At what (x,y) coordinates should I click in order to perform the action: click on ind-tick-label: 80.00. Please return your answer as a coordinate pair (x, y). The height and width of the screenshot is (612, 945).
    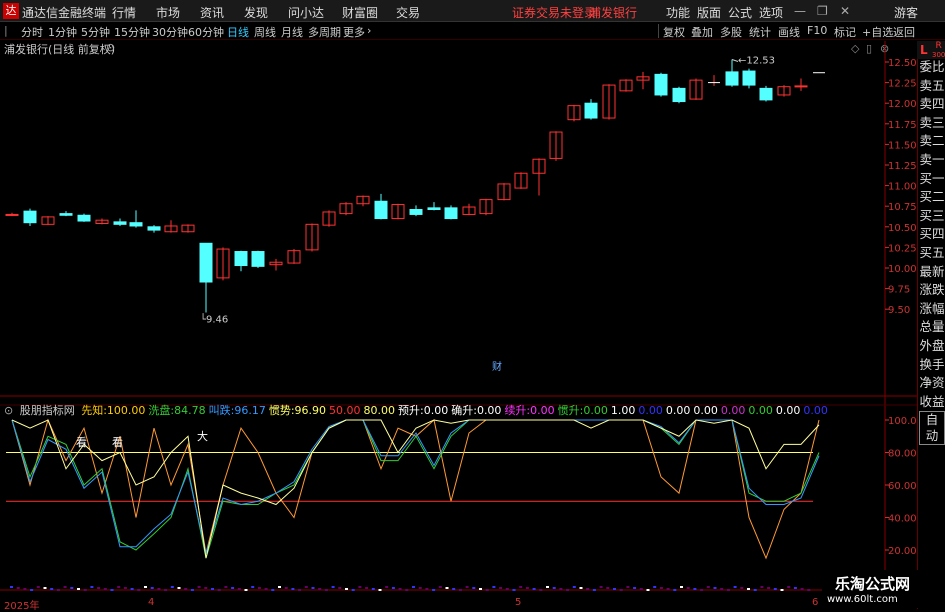
    Looking at the image, I should click on (902, 454).